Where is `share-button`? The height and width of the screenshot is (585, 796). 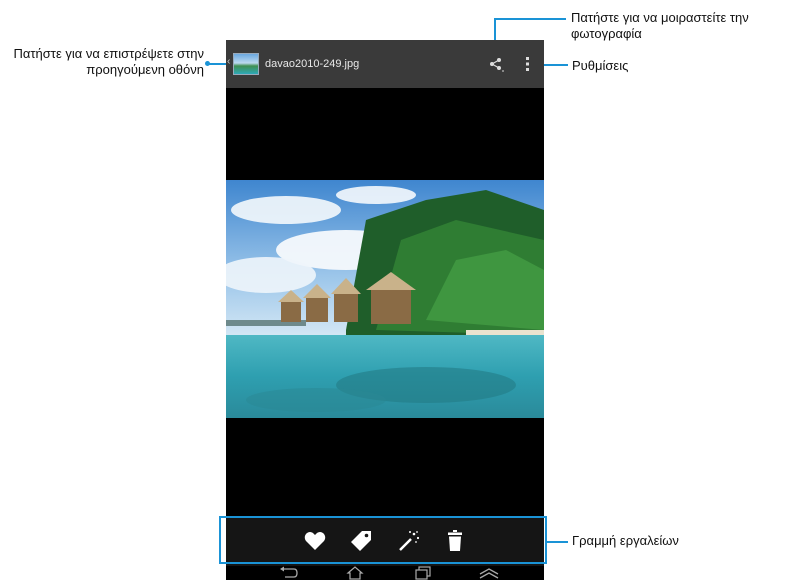 share-button is located at coordinates (496, 64).